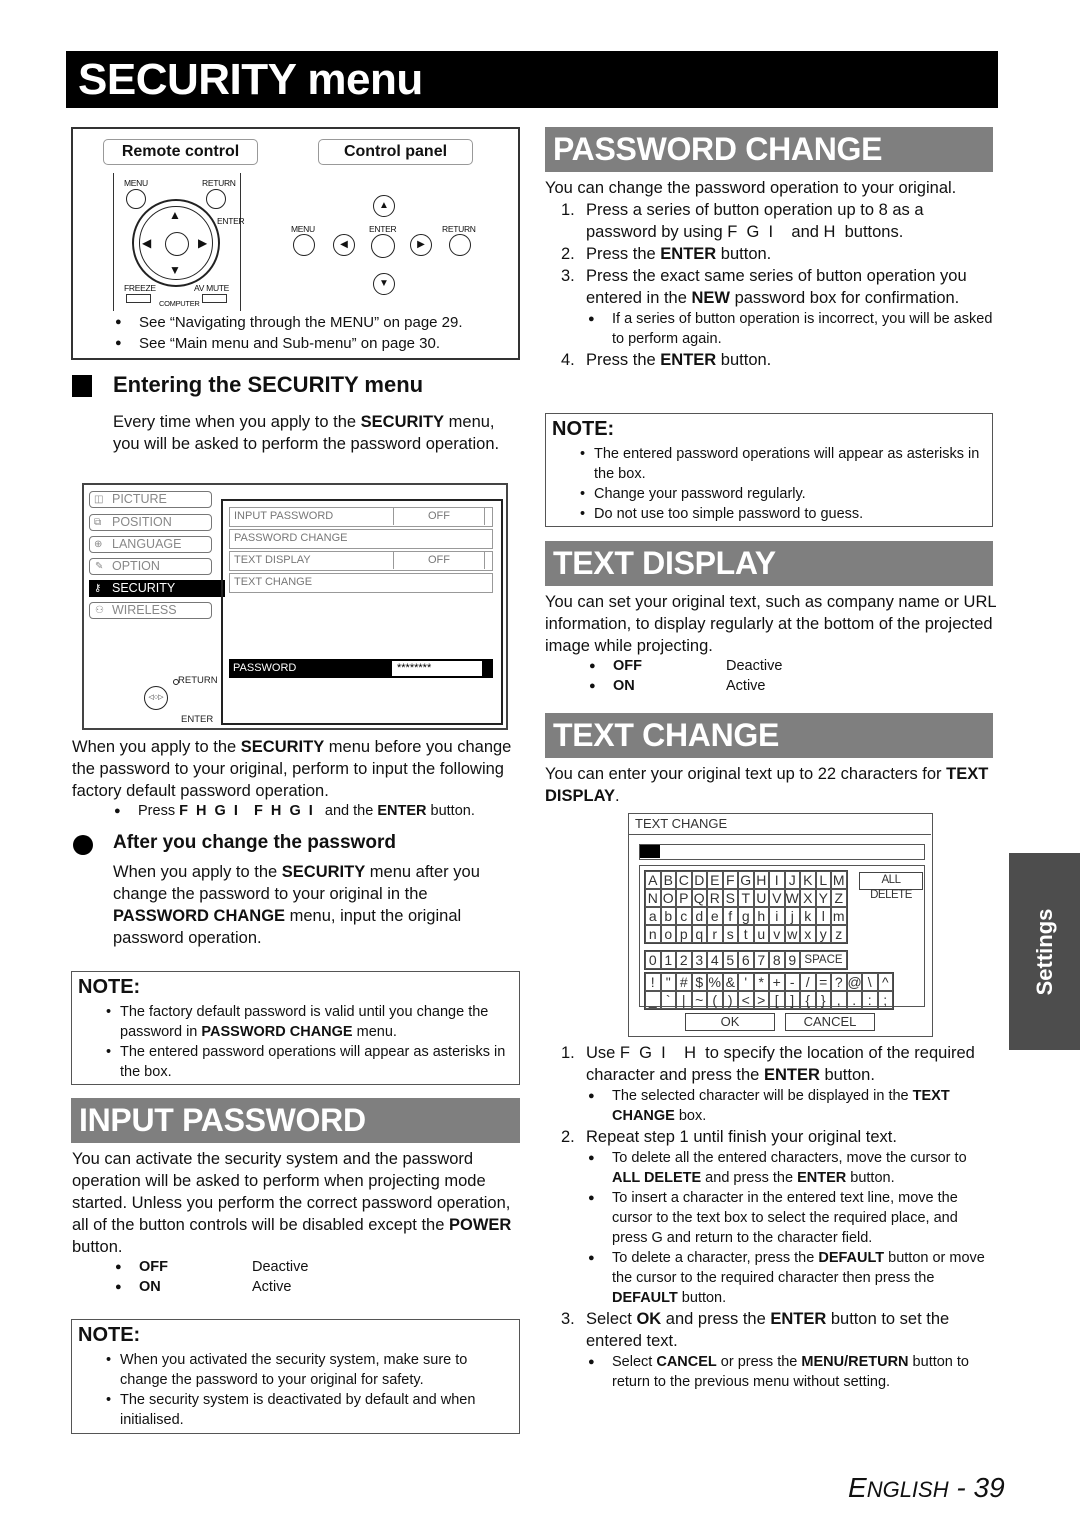 The height and width of the screenshot is (1528, 1080). I want to click on char-key: o, so click(668, 934).